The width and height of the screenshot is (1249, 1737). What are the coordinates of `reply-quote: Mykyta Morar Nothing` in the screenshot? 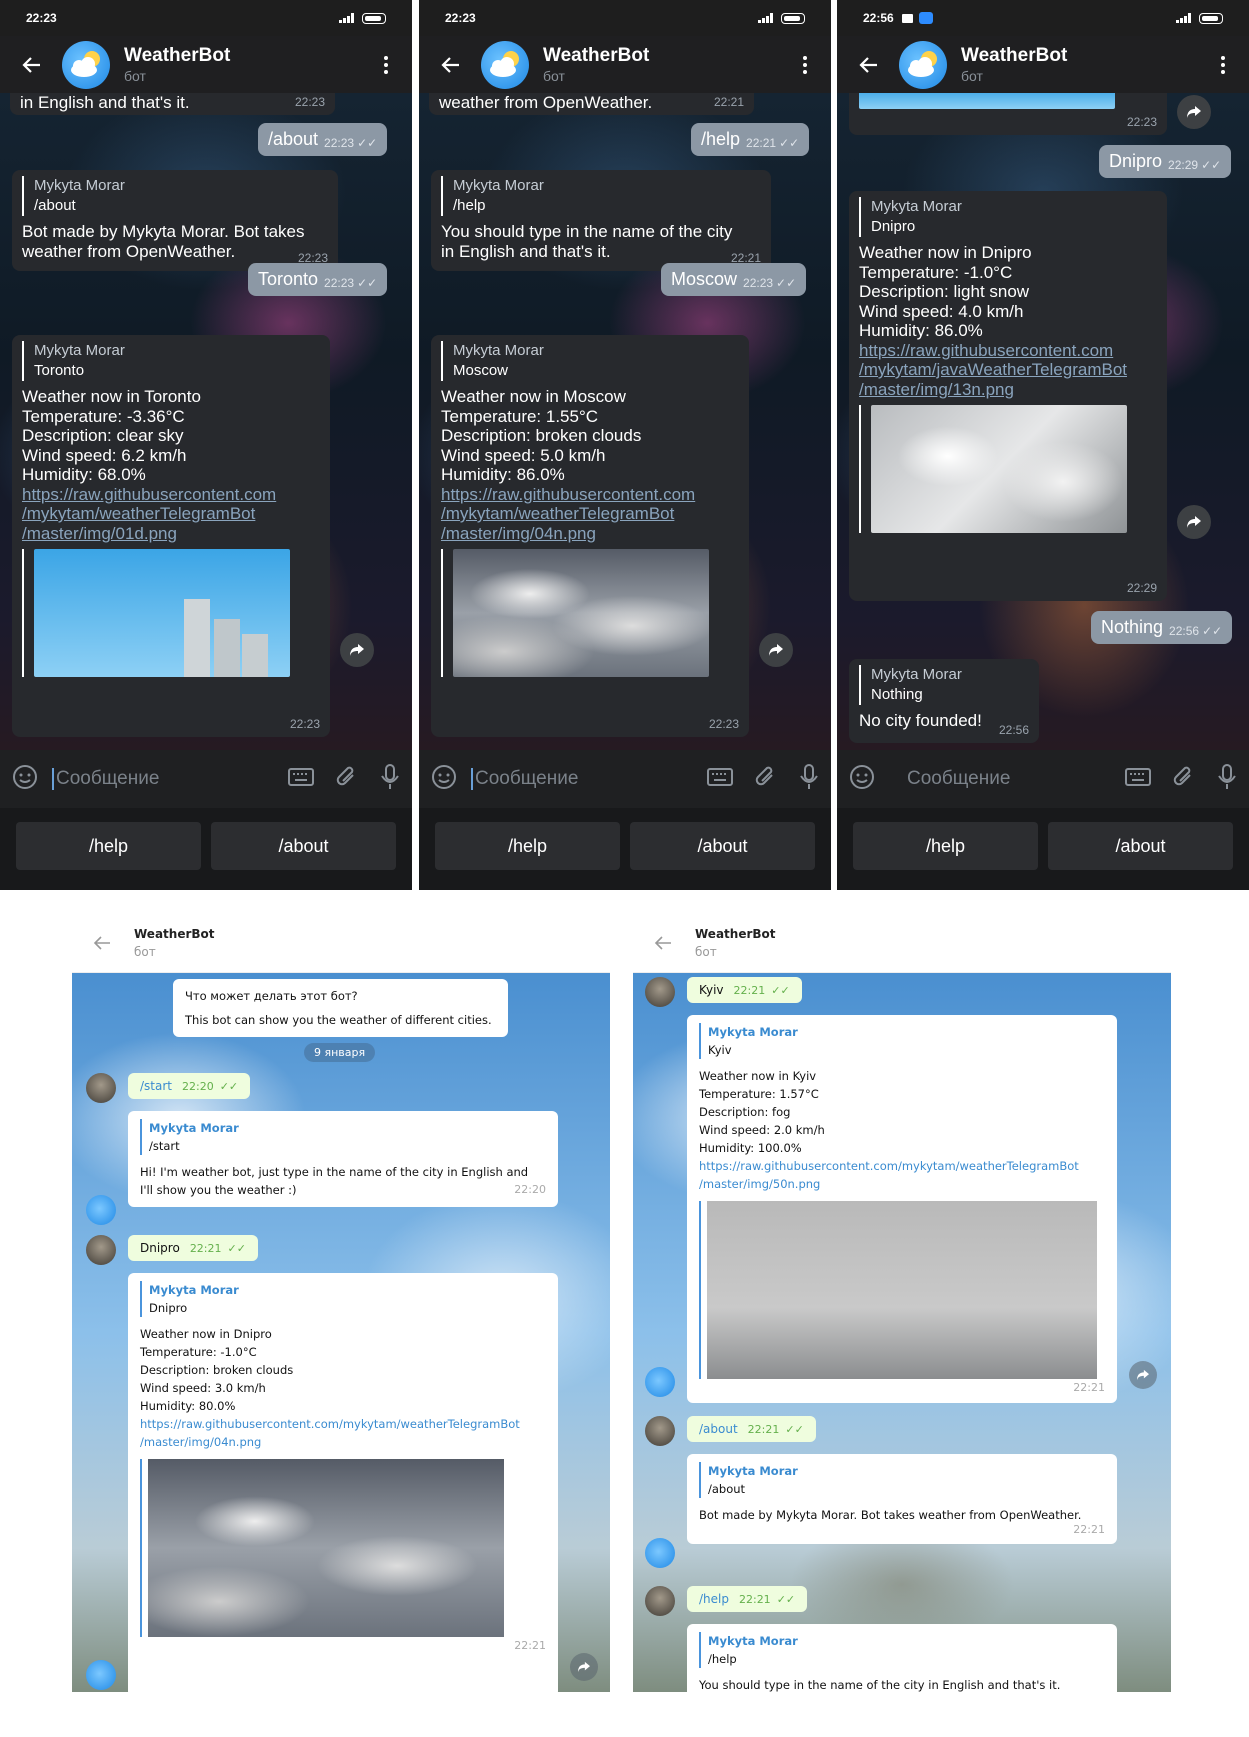 It's located at (944, 685).